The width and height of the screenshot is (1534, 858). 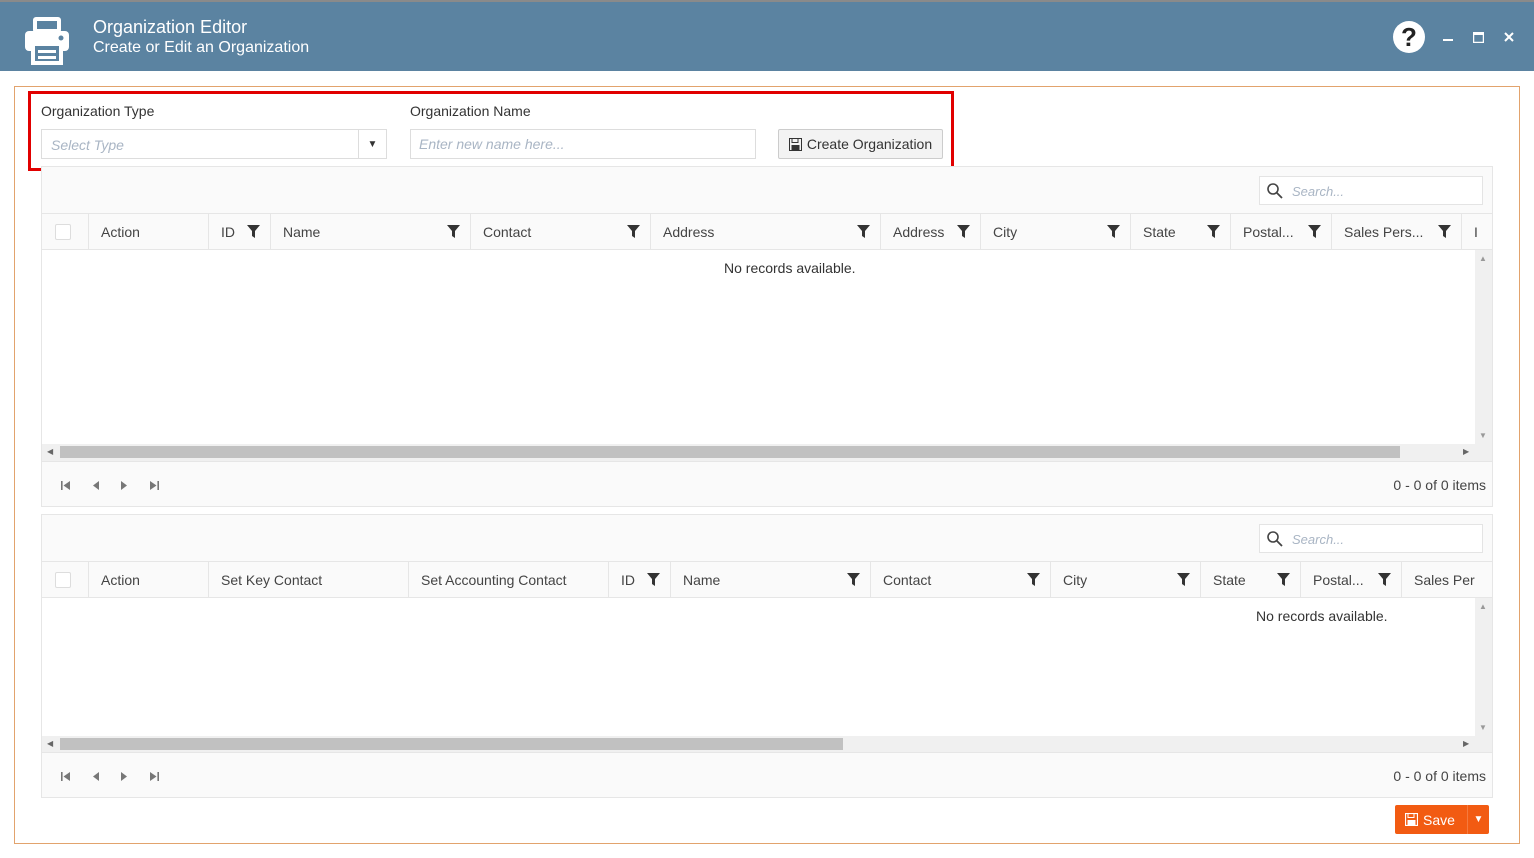 What do you see at coordinates (170, 27) in the screenshot?
I see `window-title: Organization Editor` at bounding box center [170, 27].